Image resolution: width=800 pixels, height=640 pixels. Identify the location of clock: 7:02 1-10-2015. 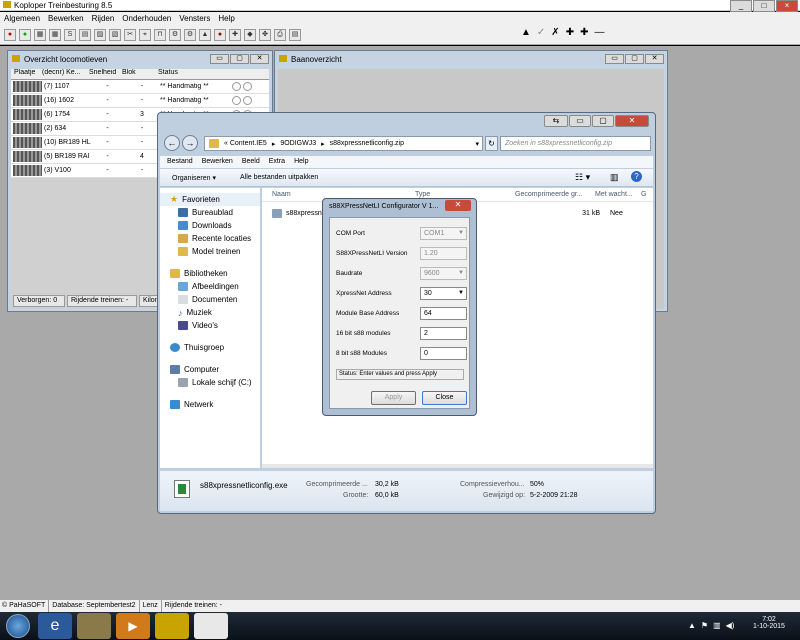
(769, 623).